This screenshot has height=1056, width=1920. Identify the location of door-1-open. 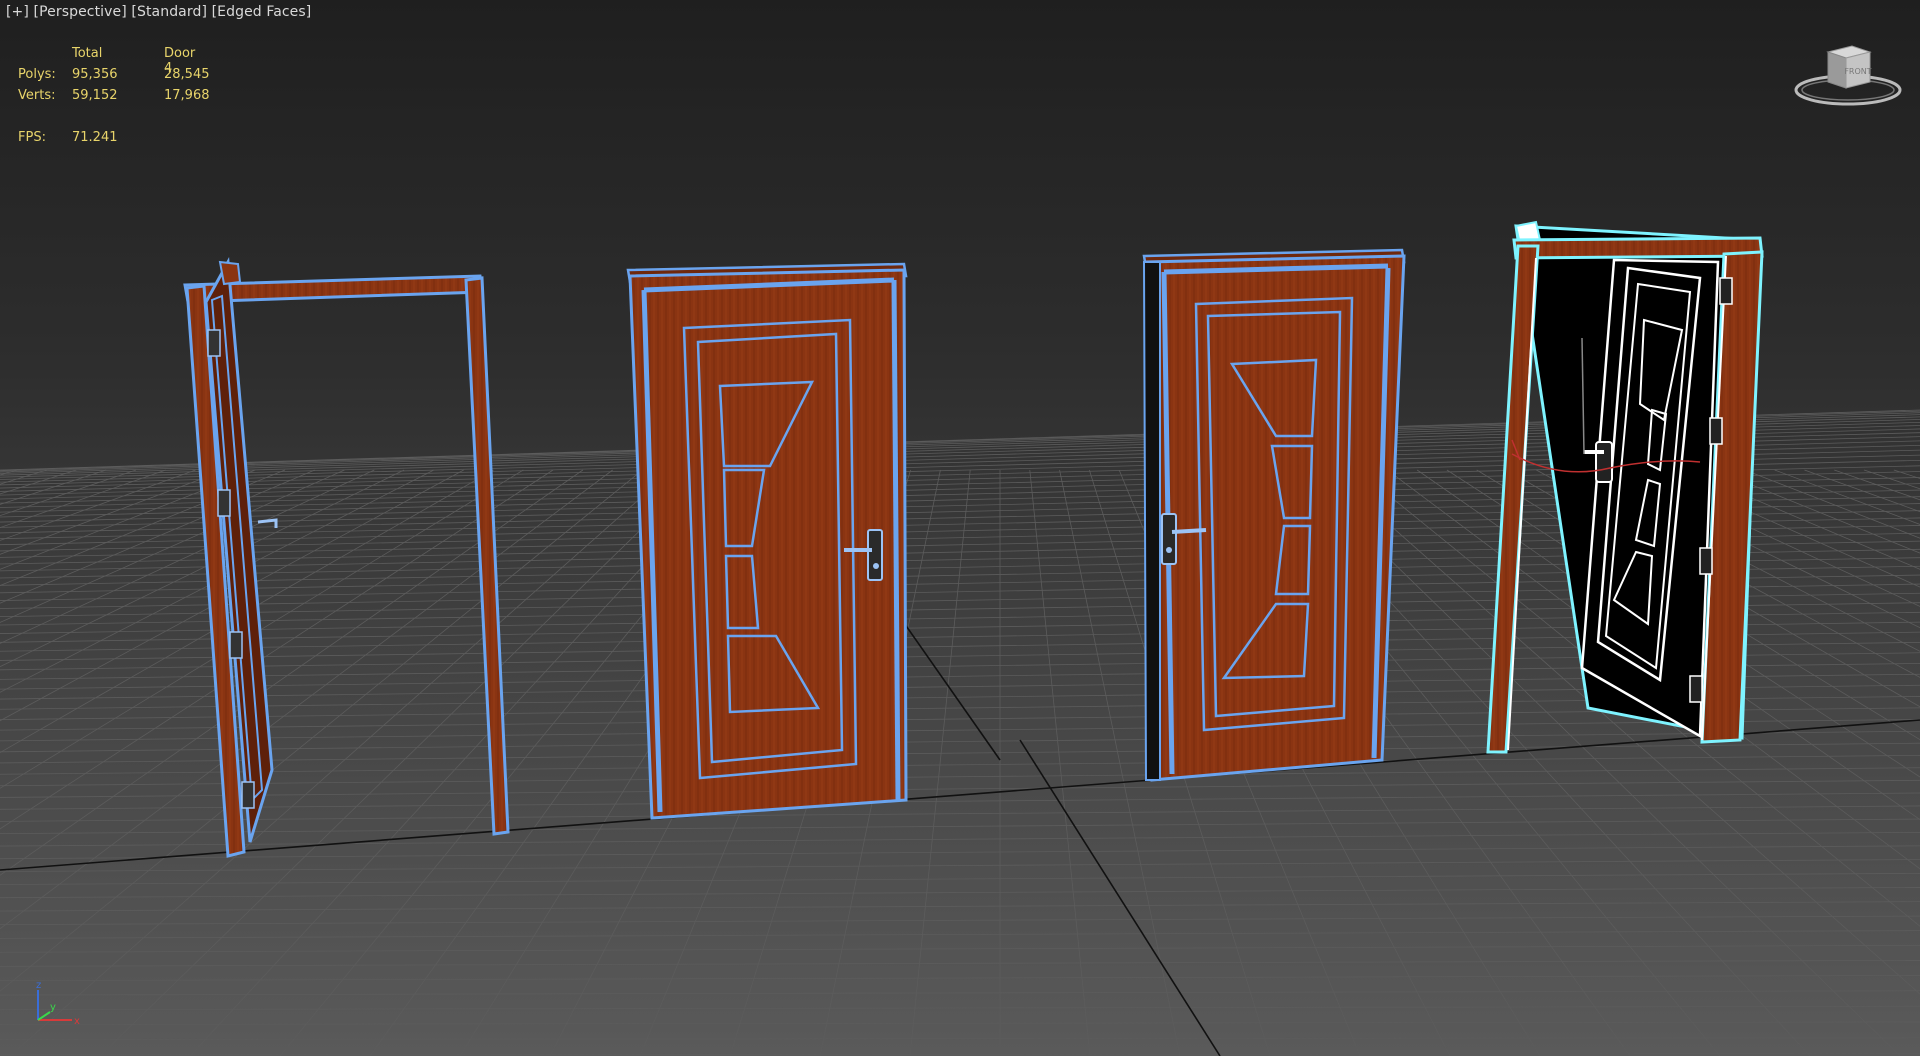
(346, 557).